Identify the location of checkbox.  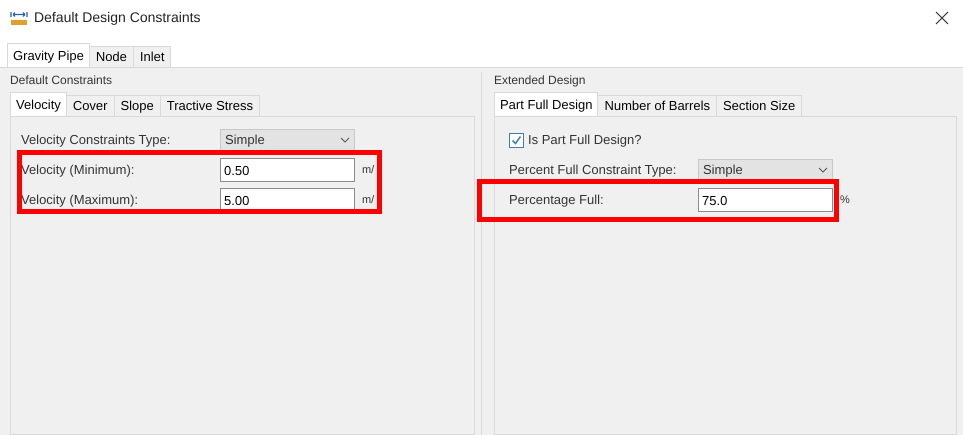
(516, 140).